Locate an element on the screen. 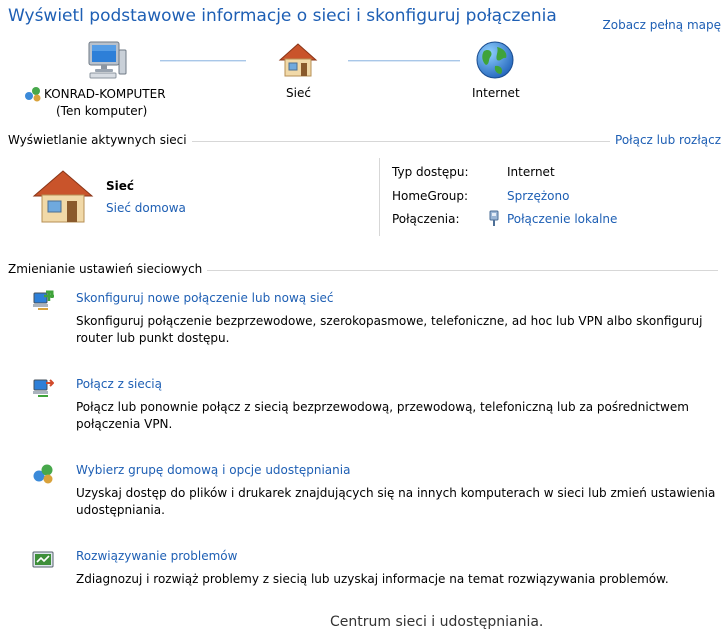  local-connection-link: Połączenie lokalne is located at coordinates (562, 219).